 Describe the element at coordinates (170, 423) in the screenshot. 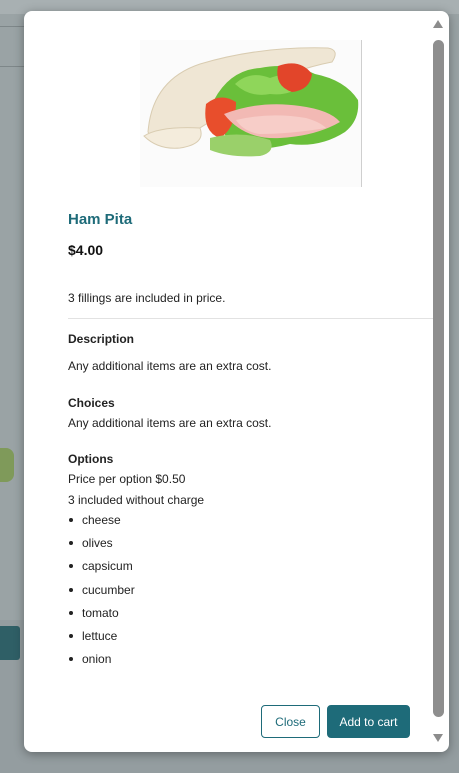

I see `choices-text: Any additional items are an extra cost.` at that location.